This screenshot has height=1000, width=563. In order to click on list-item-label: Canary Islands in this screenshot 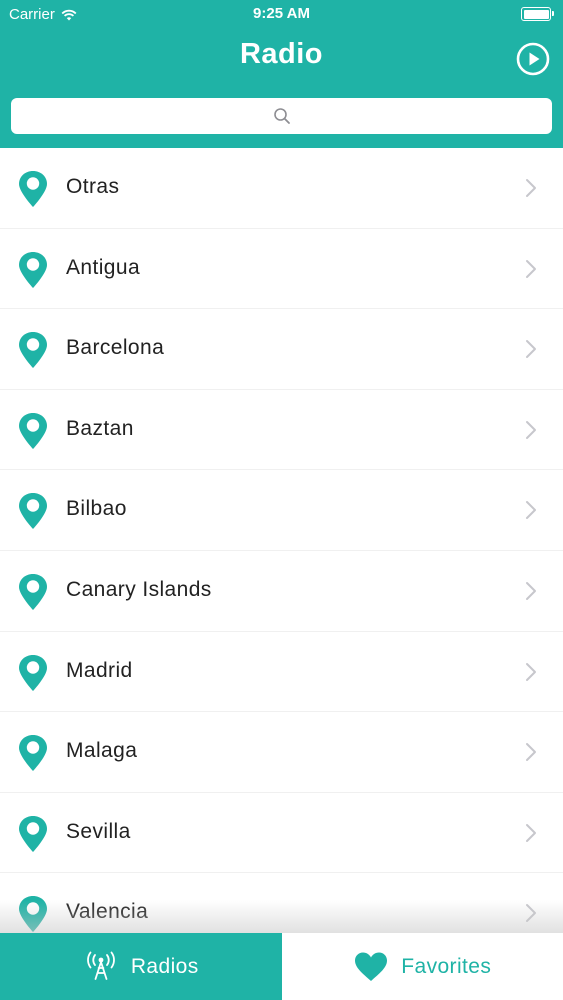, I will do `click(139, 589)`.